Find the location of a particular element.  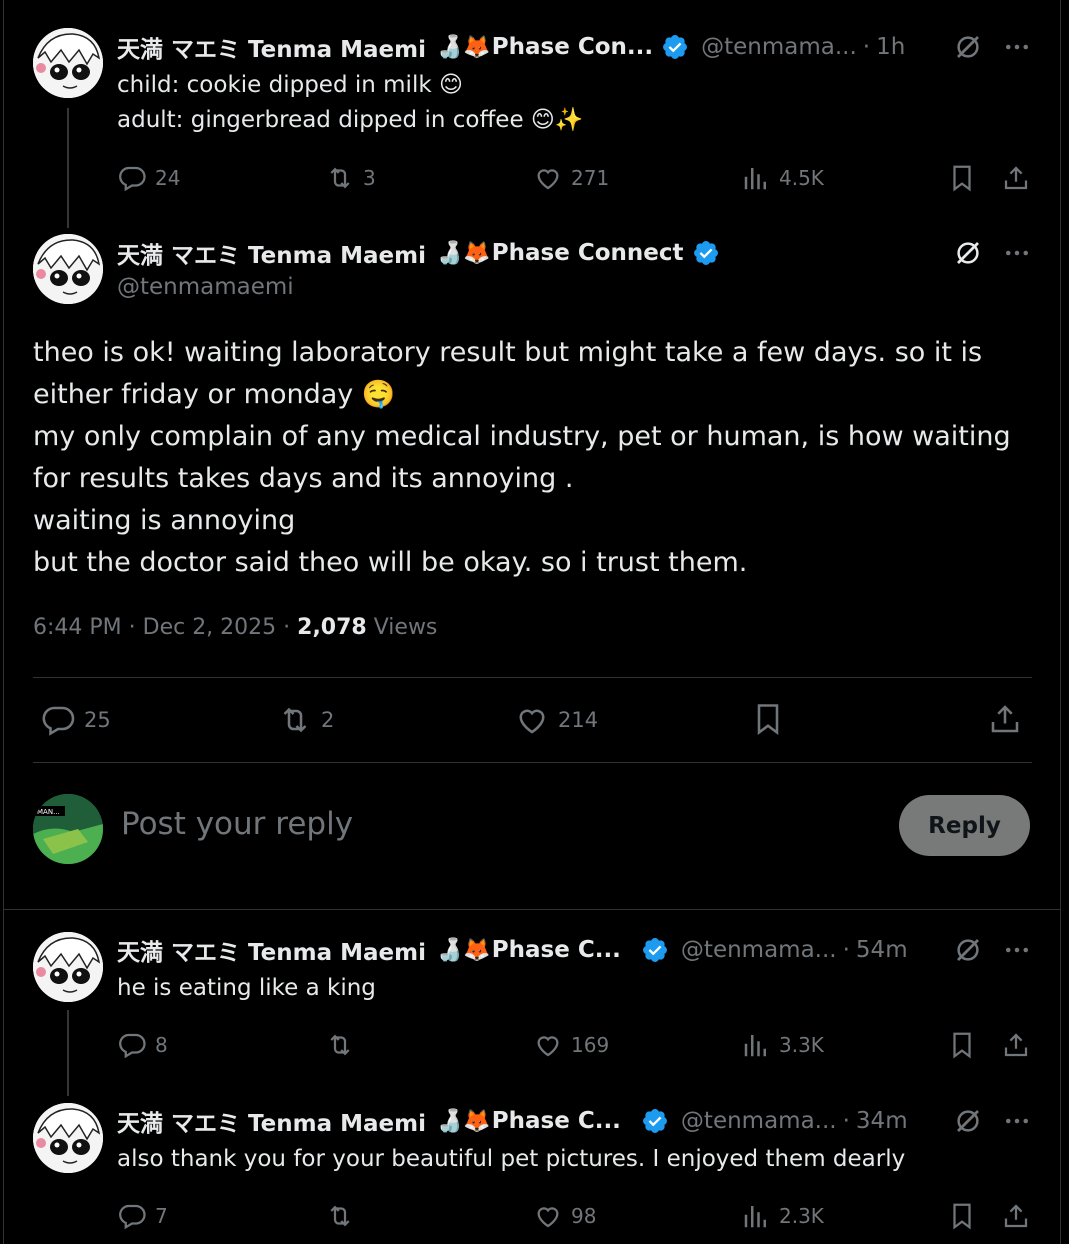

repost-button: 2 is located at coordinates (305, 720).